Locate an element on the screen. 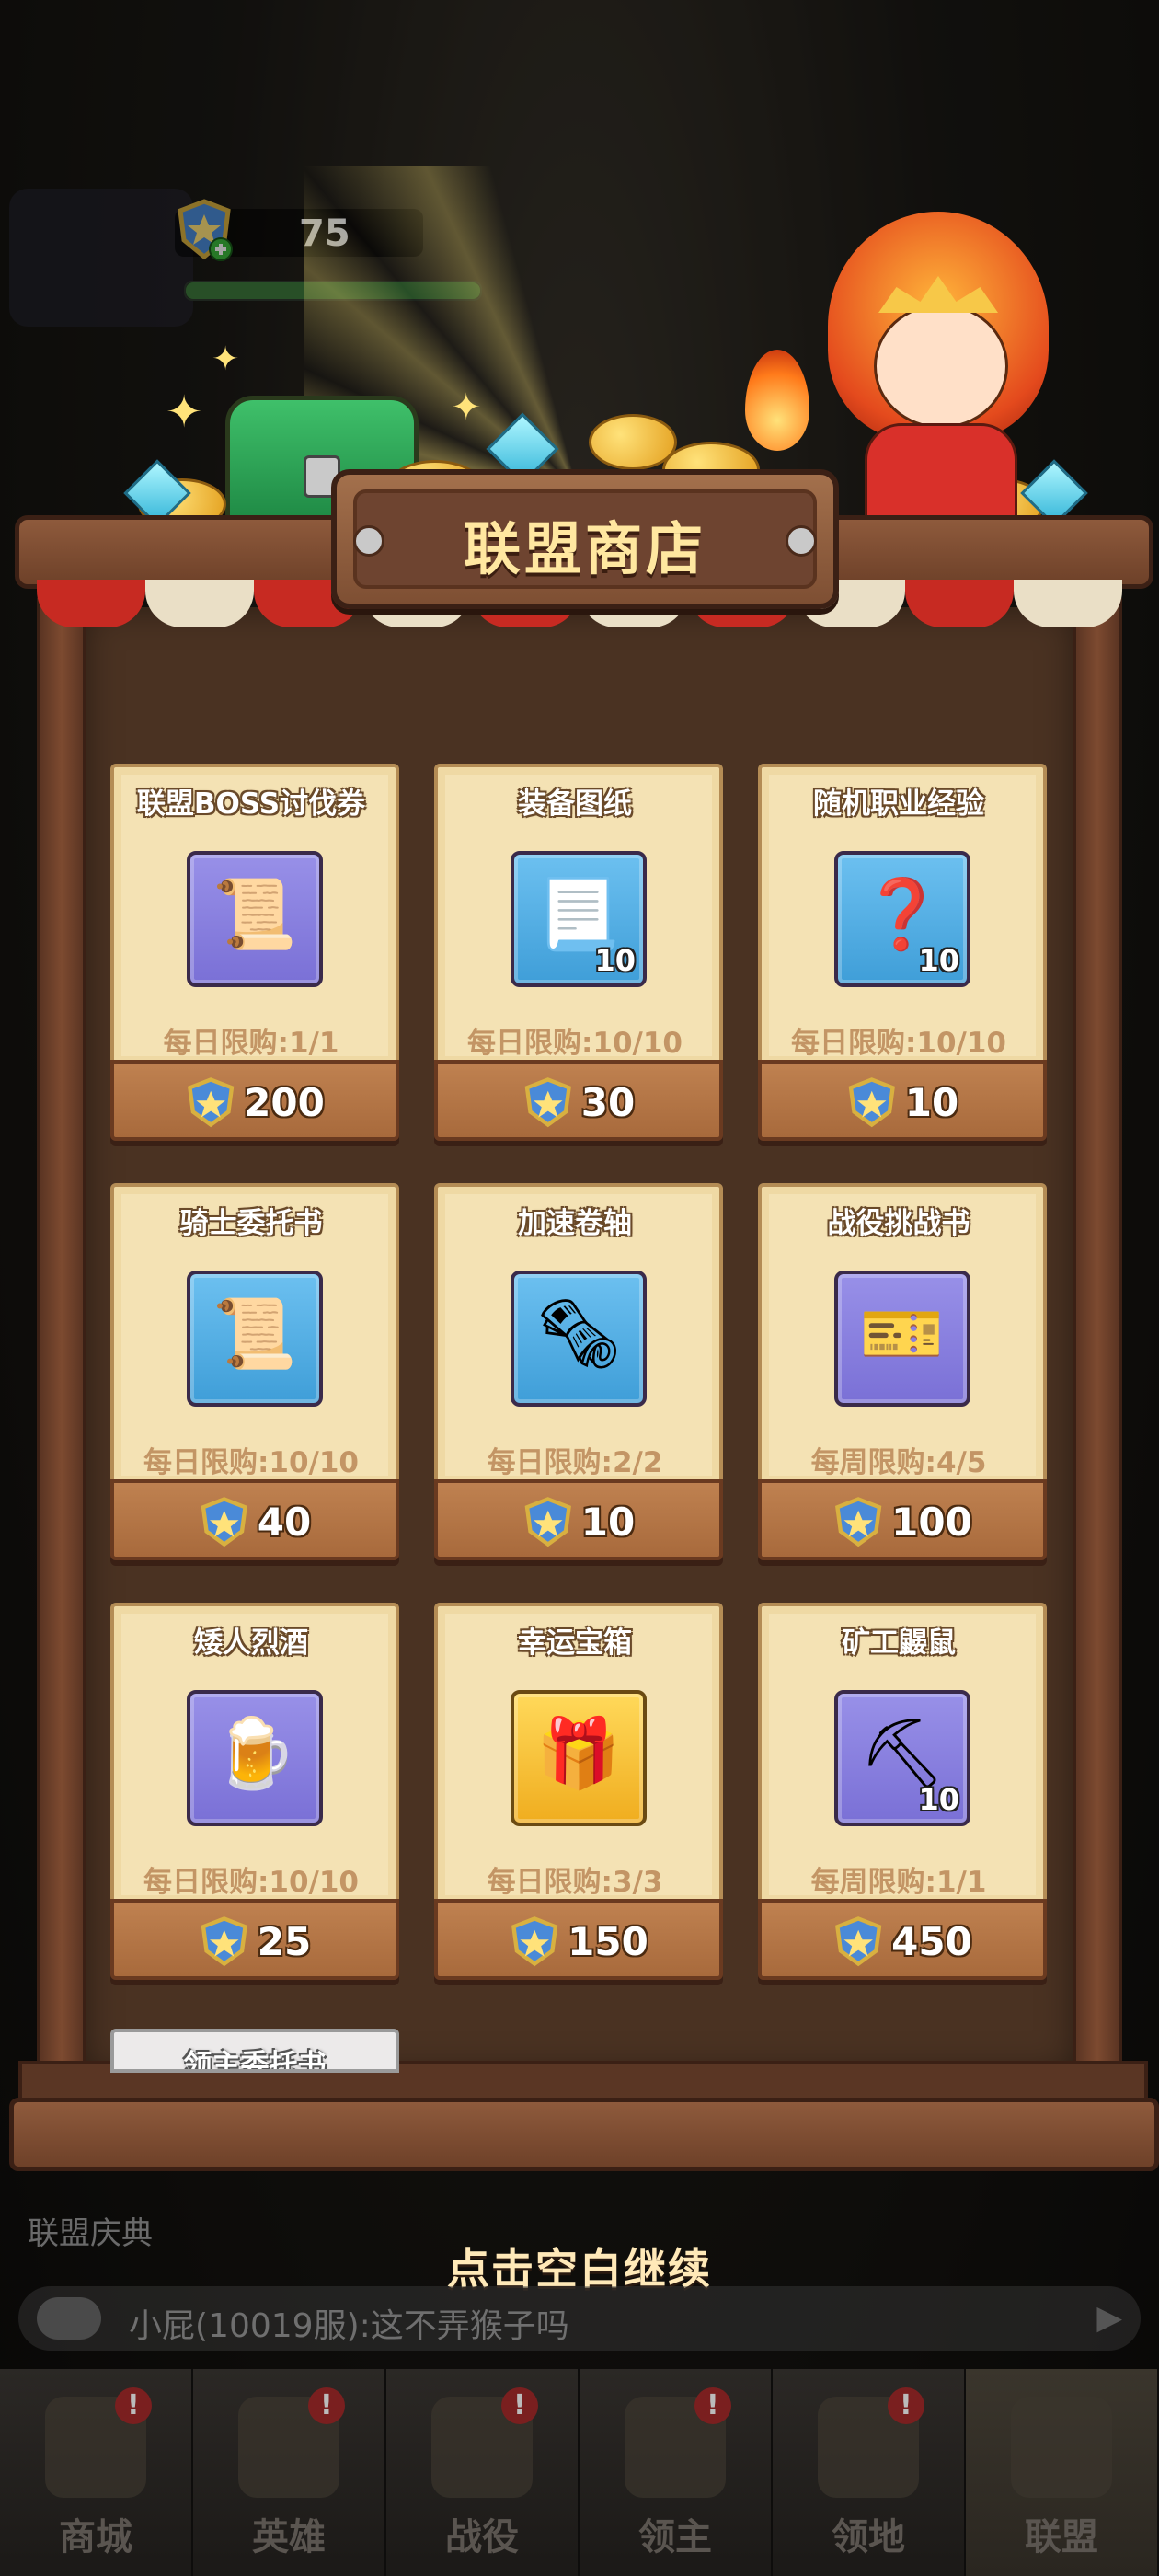 This screenshot has height=2576, width=1159. buy-button: 200 is located at coordinates (254, 1100).